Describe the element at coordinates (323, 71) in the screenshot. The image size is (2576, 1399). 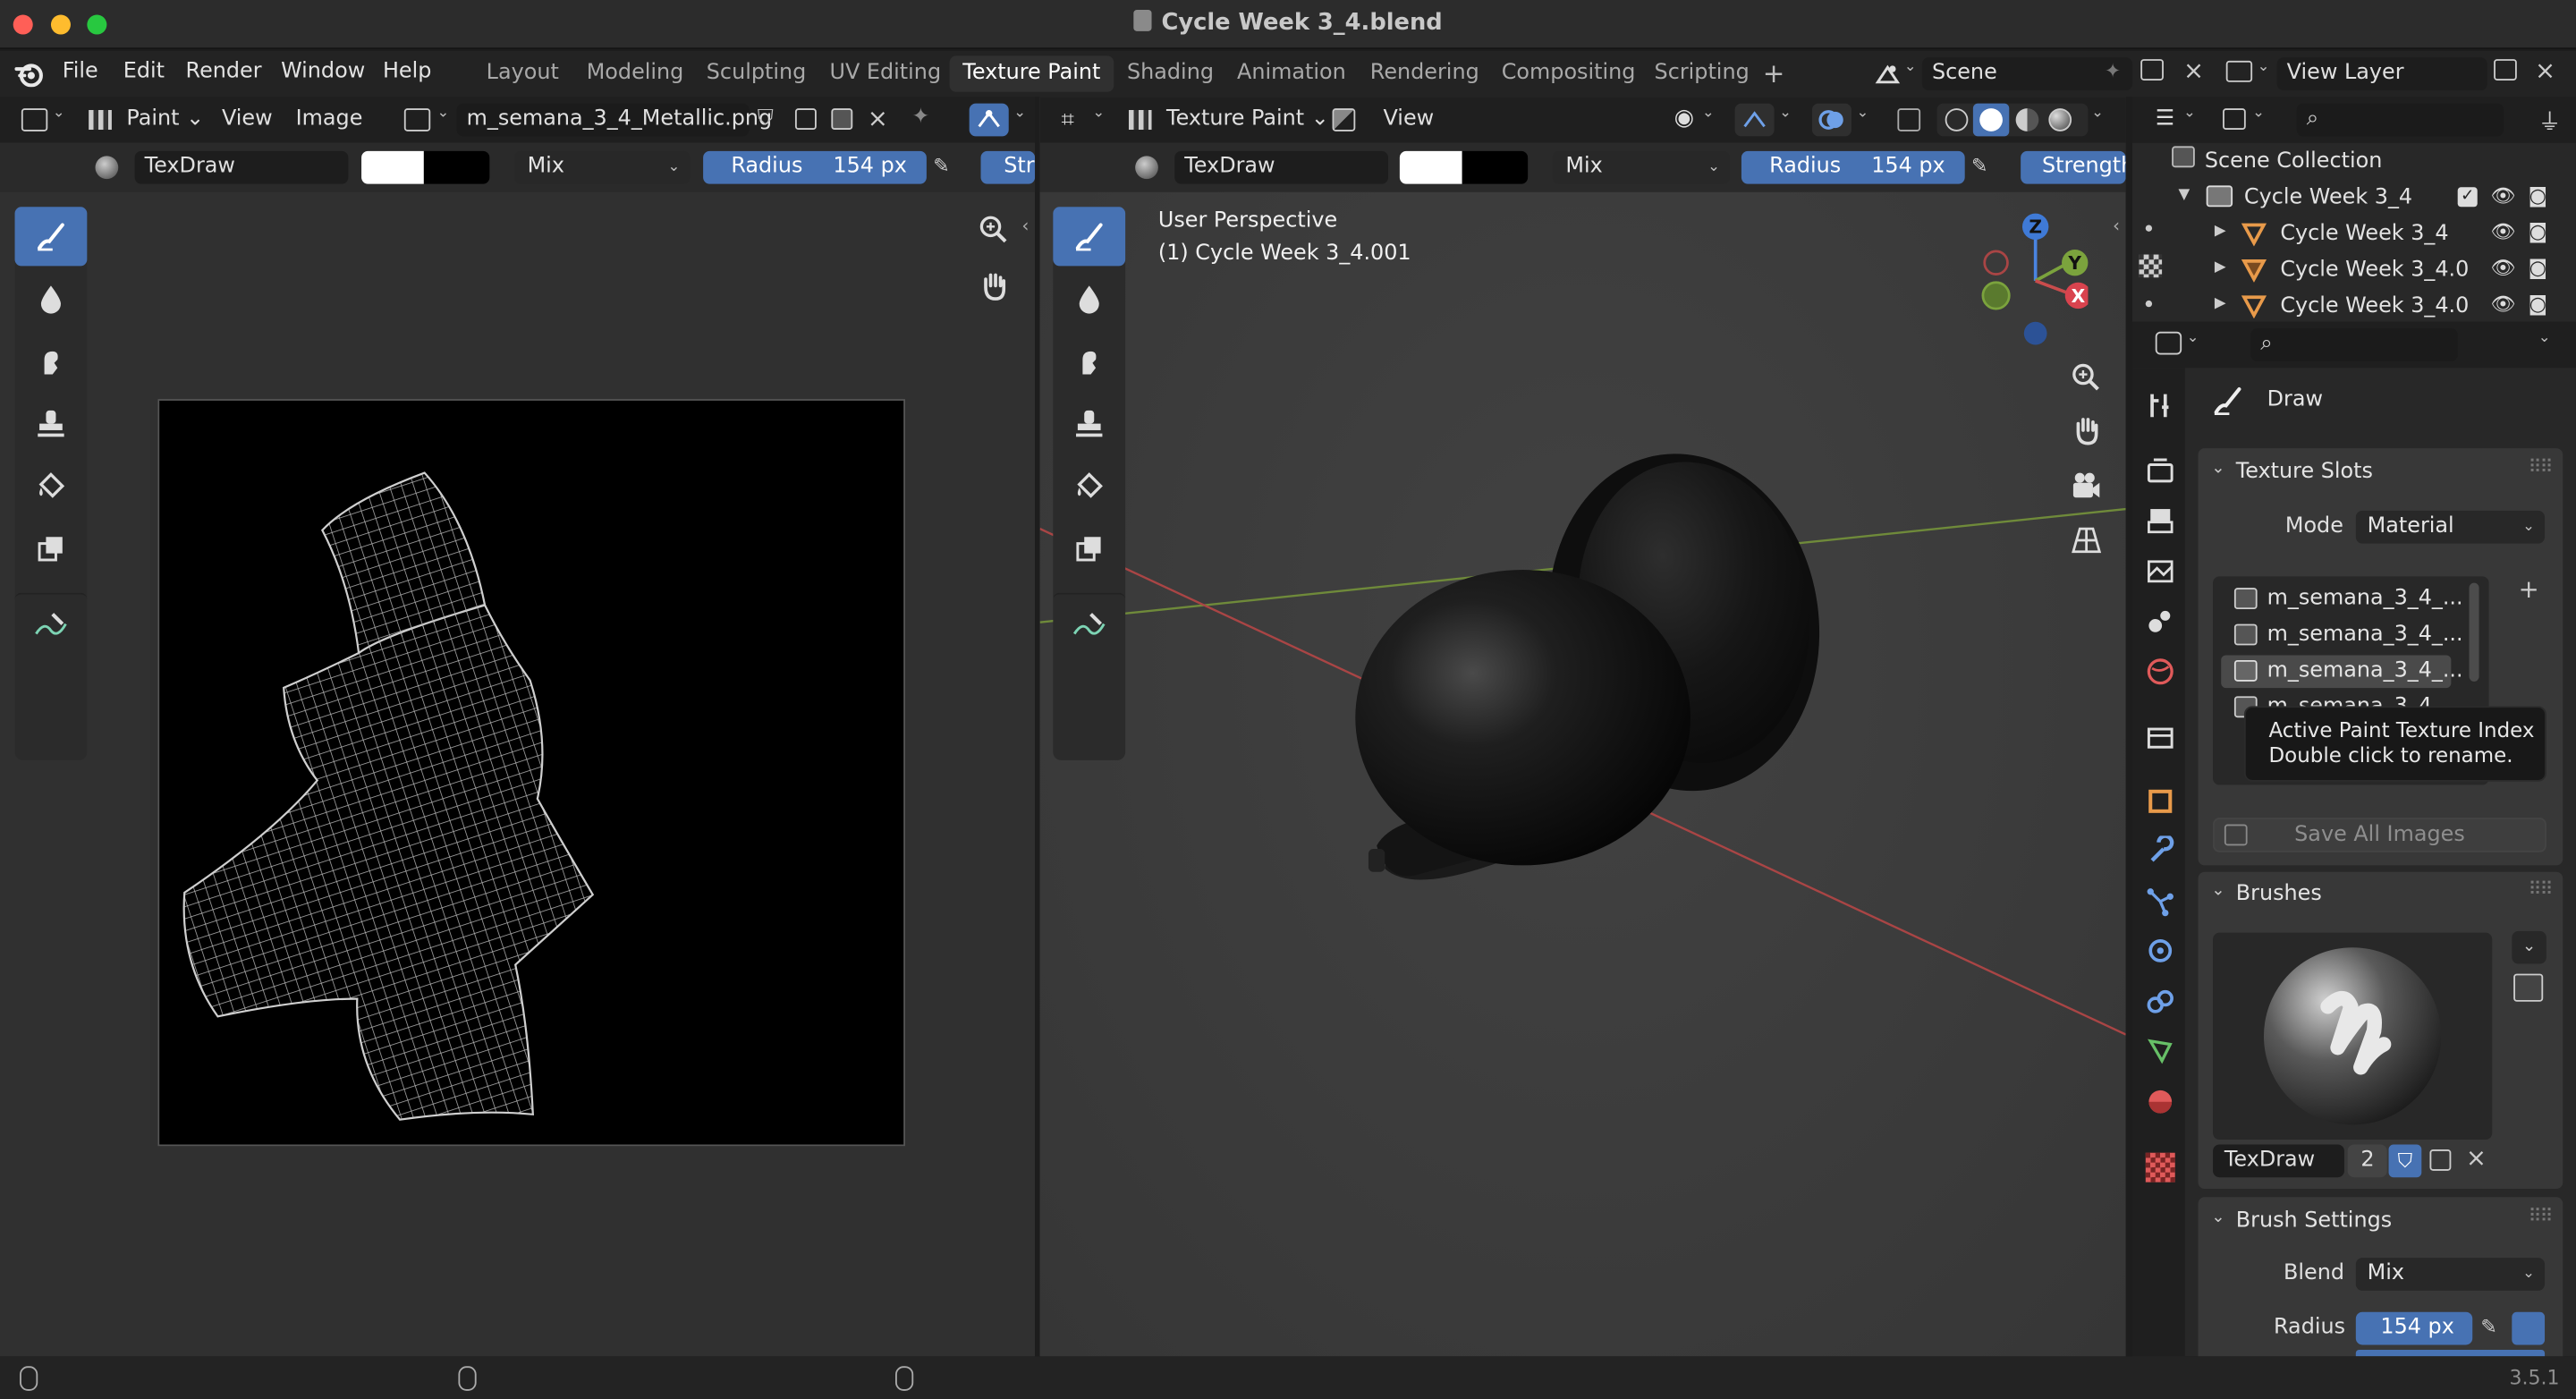
I see `menu-window: Window` at that location.